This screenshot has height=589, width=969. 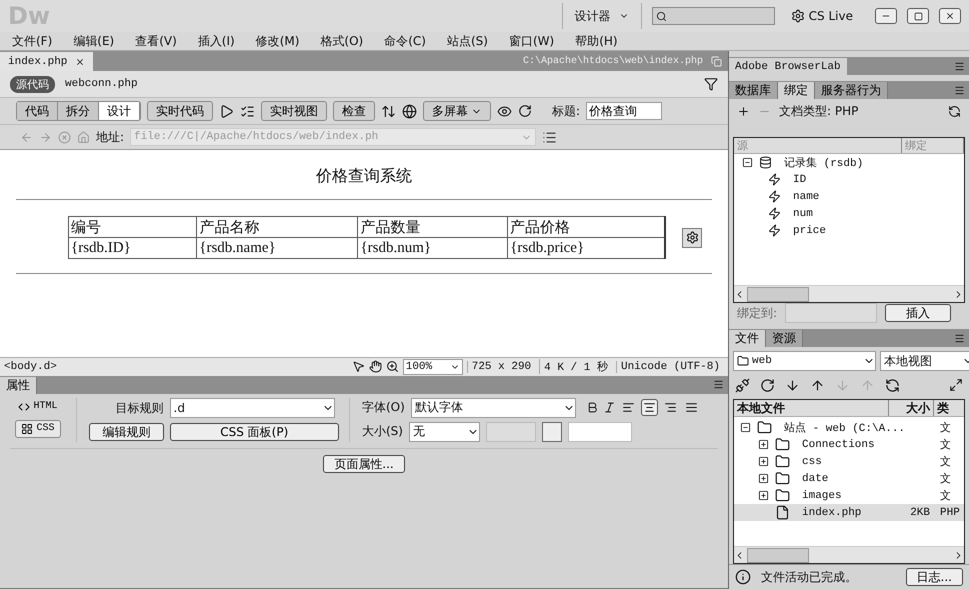 I want to click on menu-item: 查看(V), so click(x=156, y=41).